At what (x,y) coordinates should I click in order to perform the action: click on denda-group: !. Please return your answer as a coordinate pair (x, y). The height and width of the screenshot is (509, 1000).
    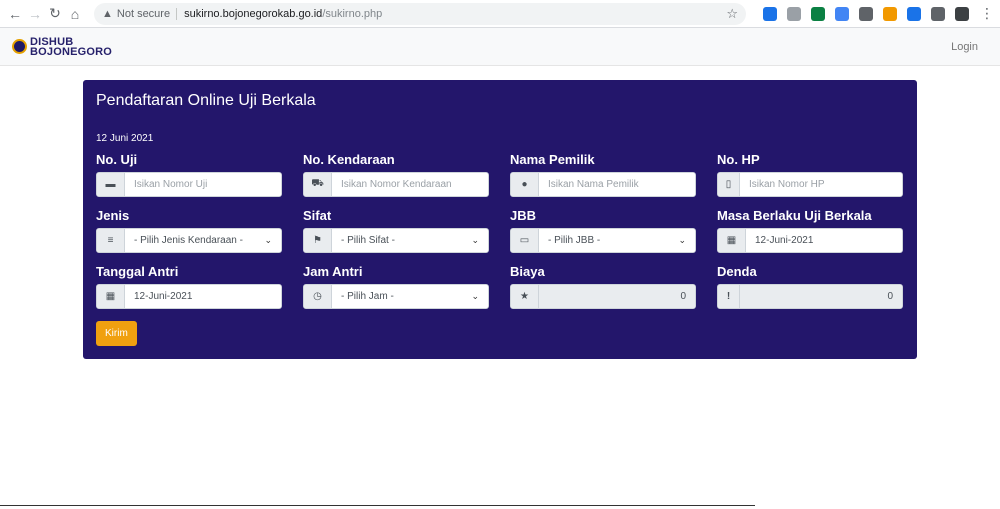
    Looking at the image, I should click on (810, 296).